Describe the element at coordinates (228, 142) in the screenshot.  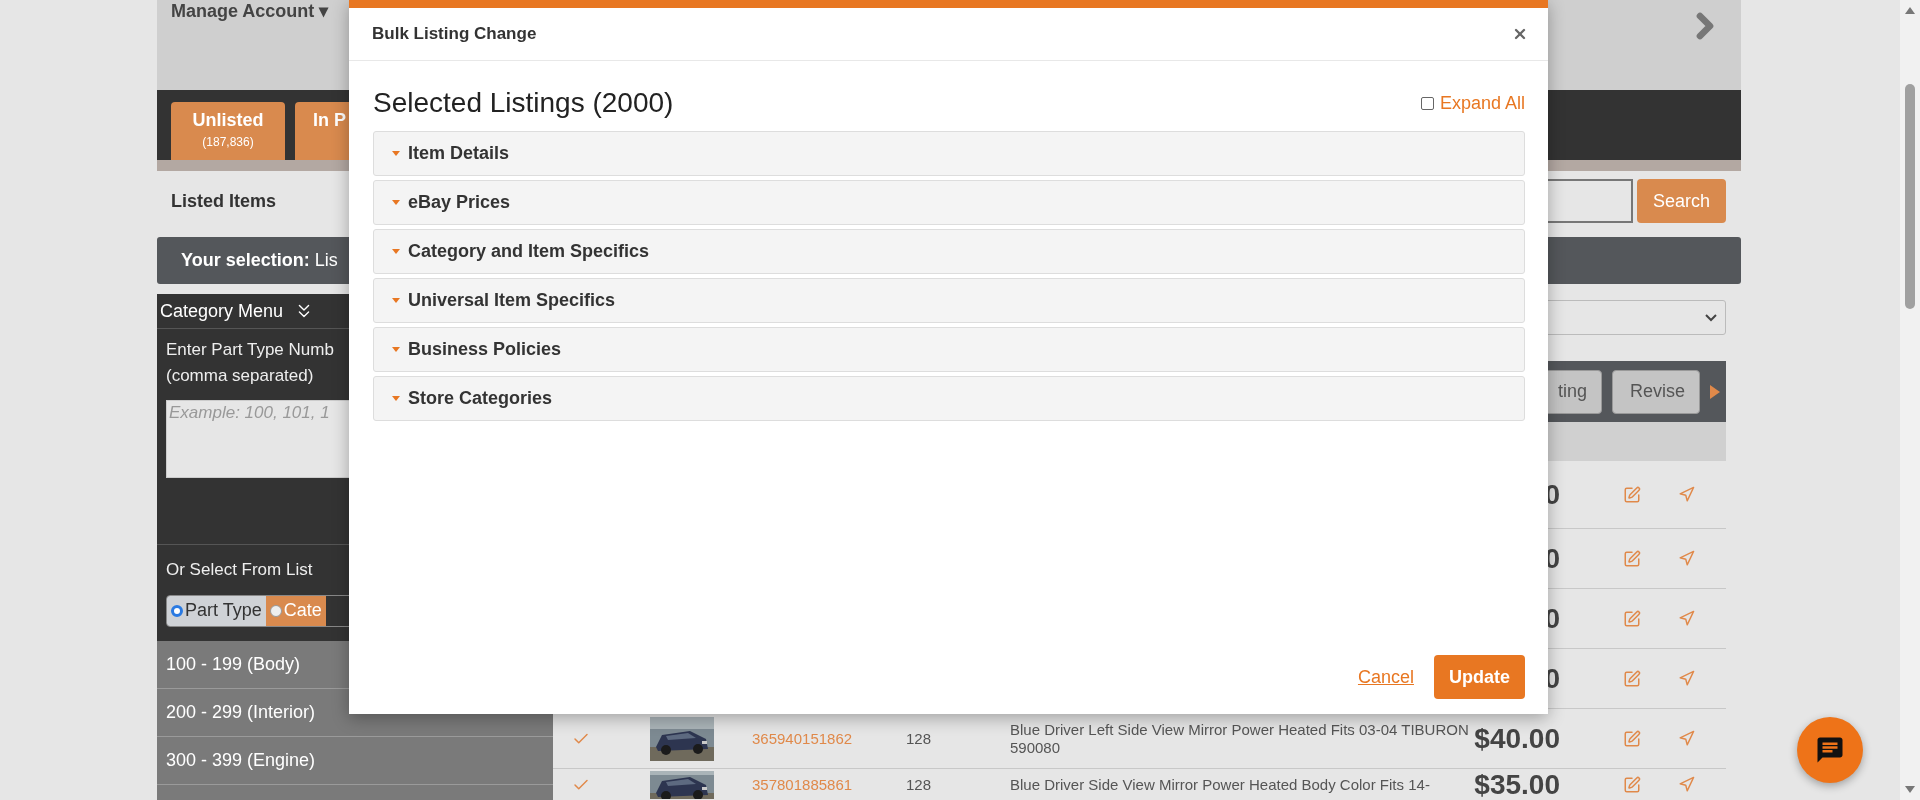
I see `tab-count: (187,836)` at that location.